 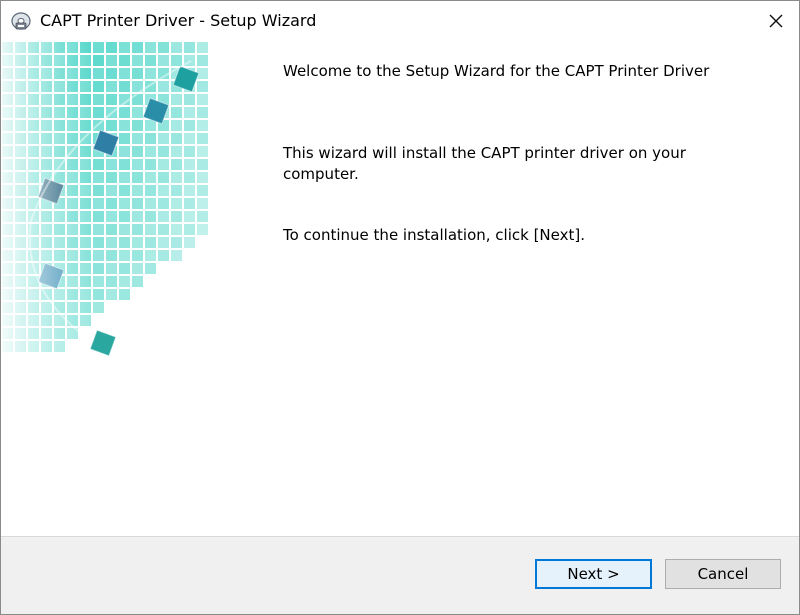 I want to click on close-button, so click(x=776, y=21).